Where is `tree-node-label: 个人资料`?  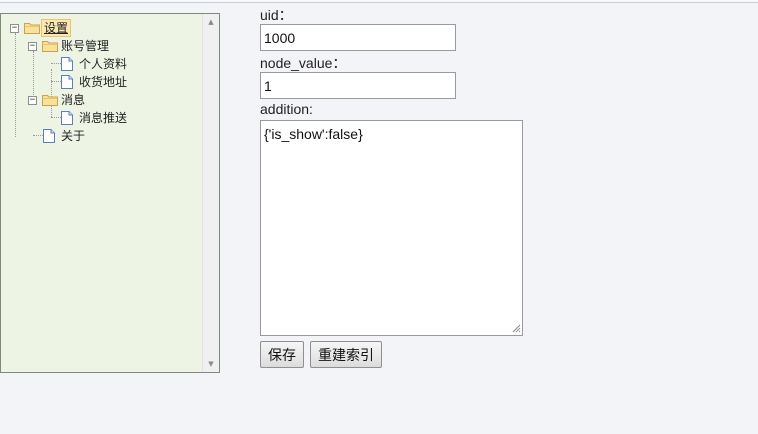 tree-node-label: 个人资料 is located at coordinates (103, 64).